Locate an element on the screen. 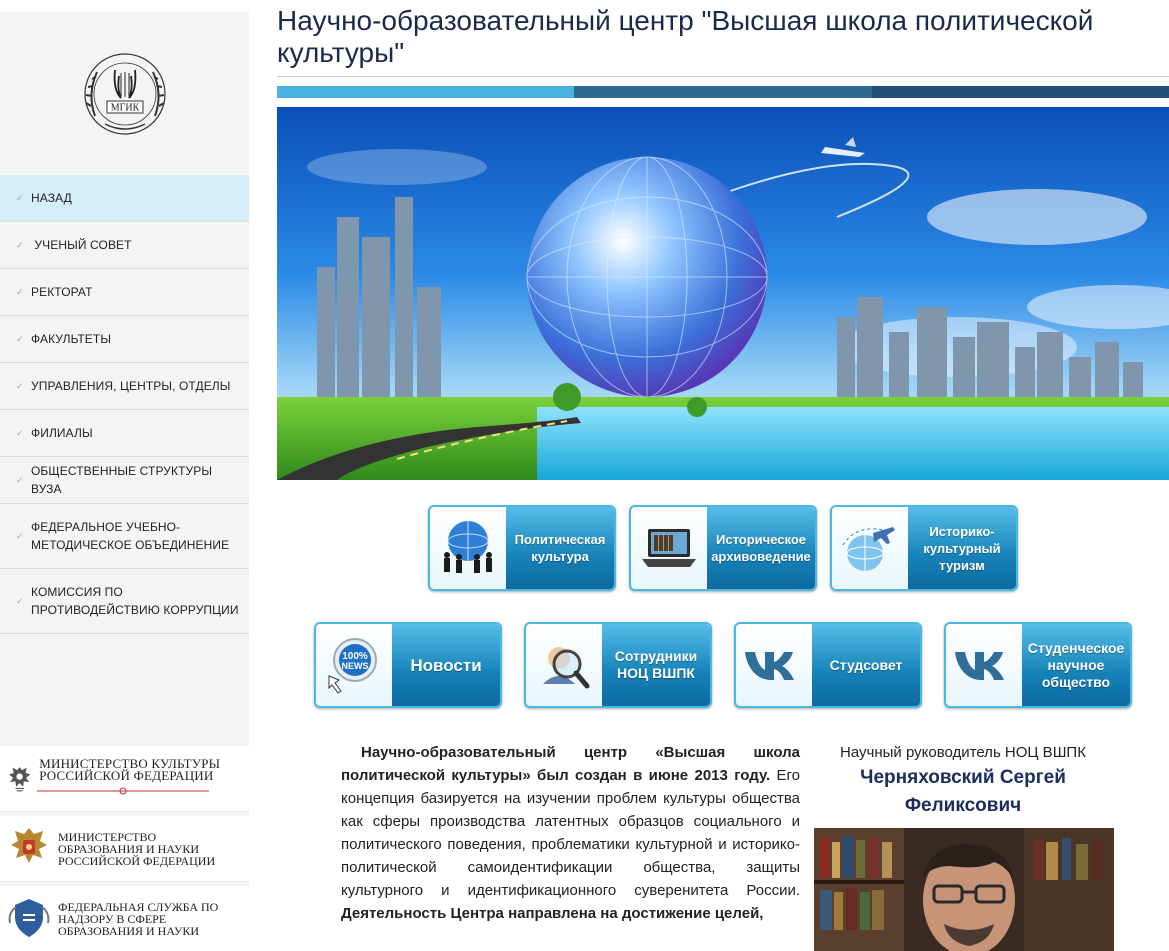  tile-political-culture: Политическая культура is located at coordinates (522, 548).